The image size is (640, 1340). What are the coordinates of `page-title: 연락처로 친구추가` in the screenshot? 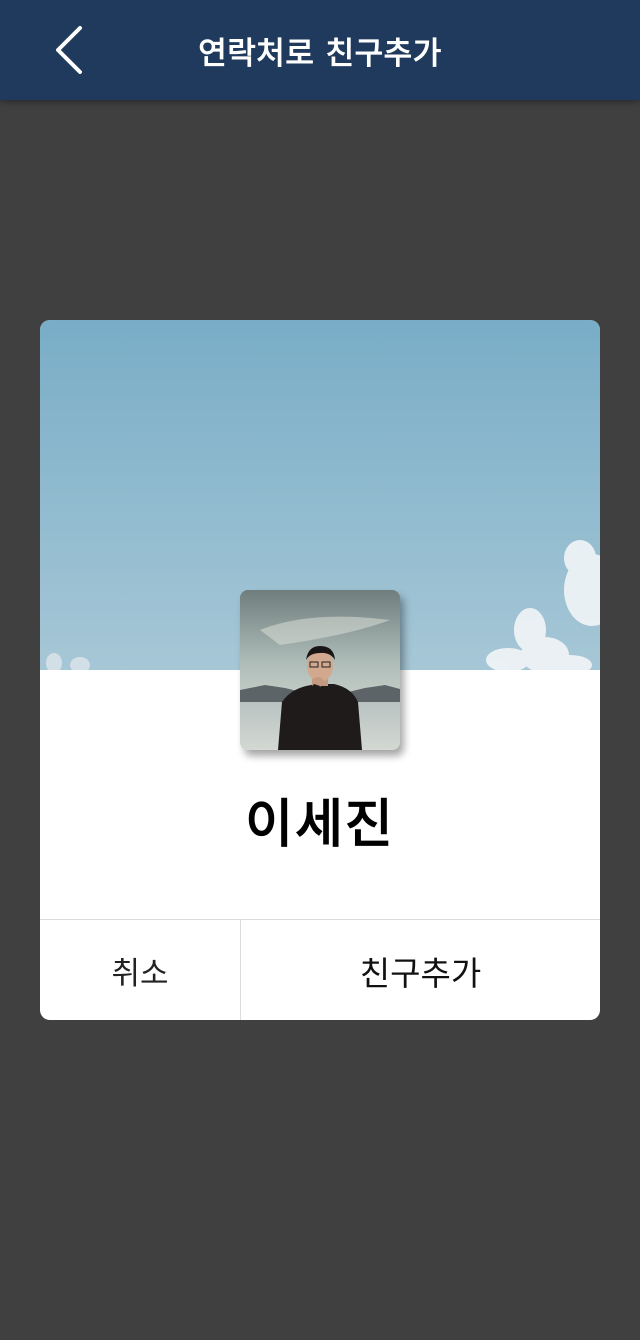 It's located at (320, 54).